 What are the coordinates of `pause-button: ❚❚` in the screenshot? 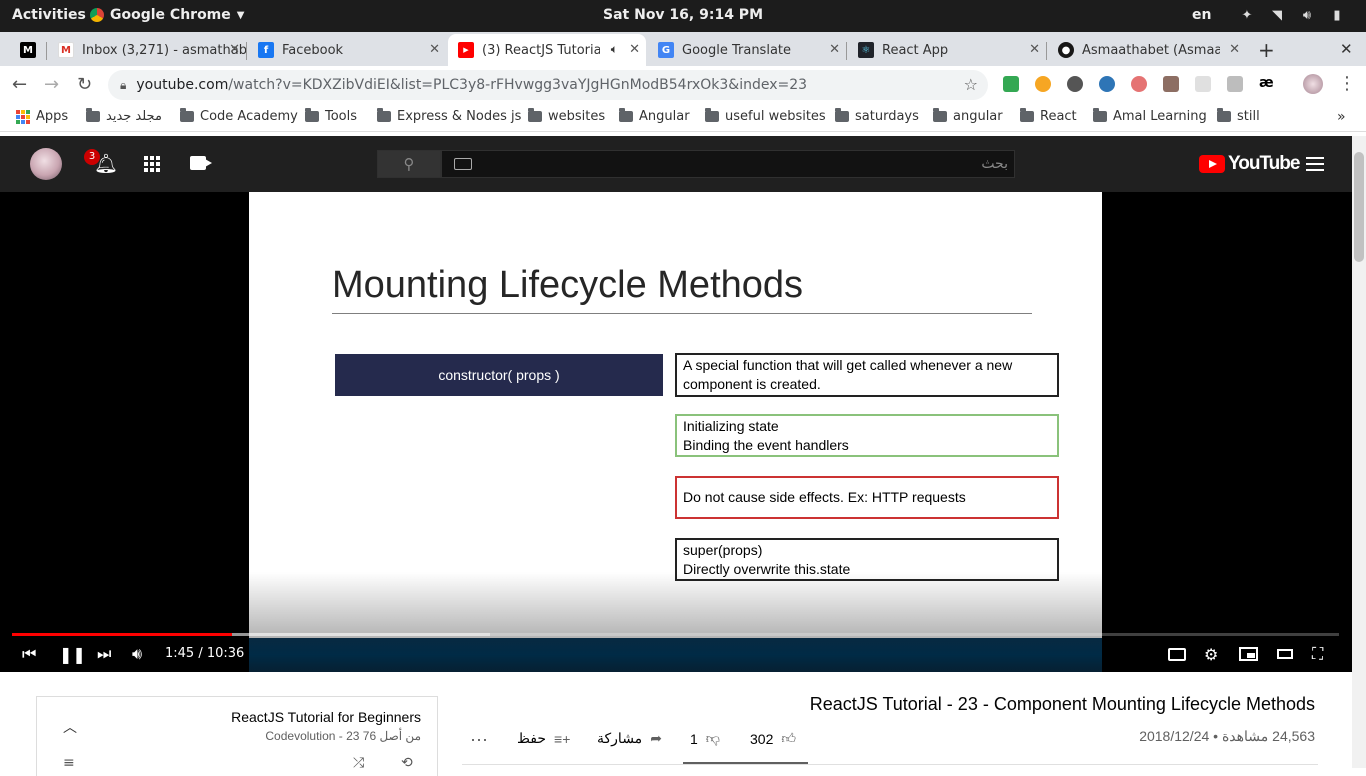 It's located at (72, 654).